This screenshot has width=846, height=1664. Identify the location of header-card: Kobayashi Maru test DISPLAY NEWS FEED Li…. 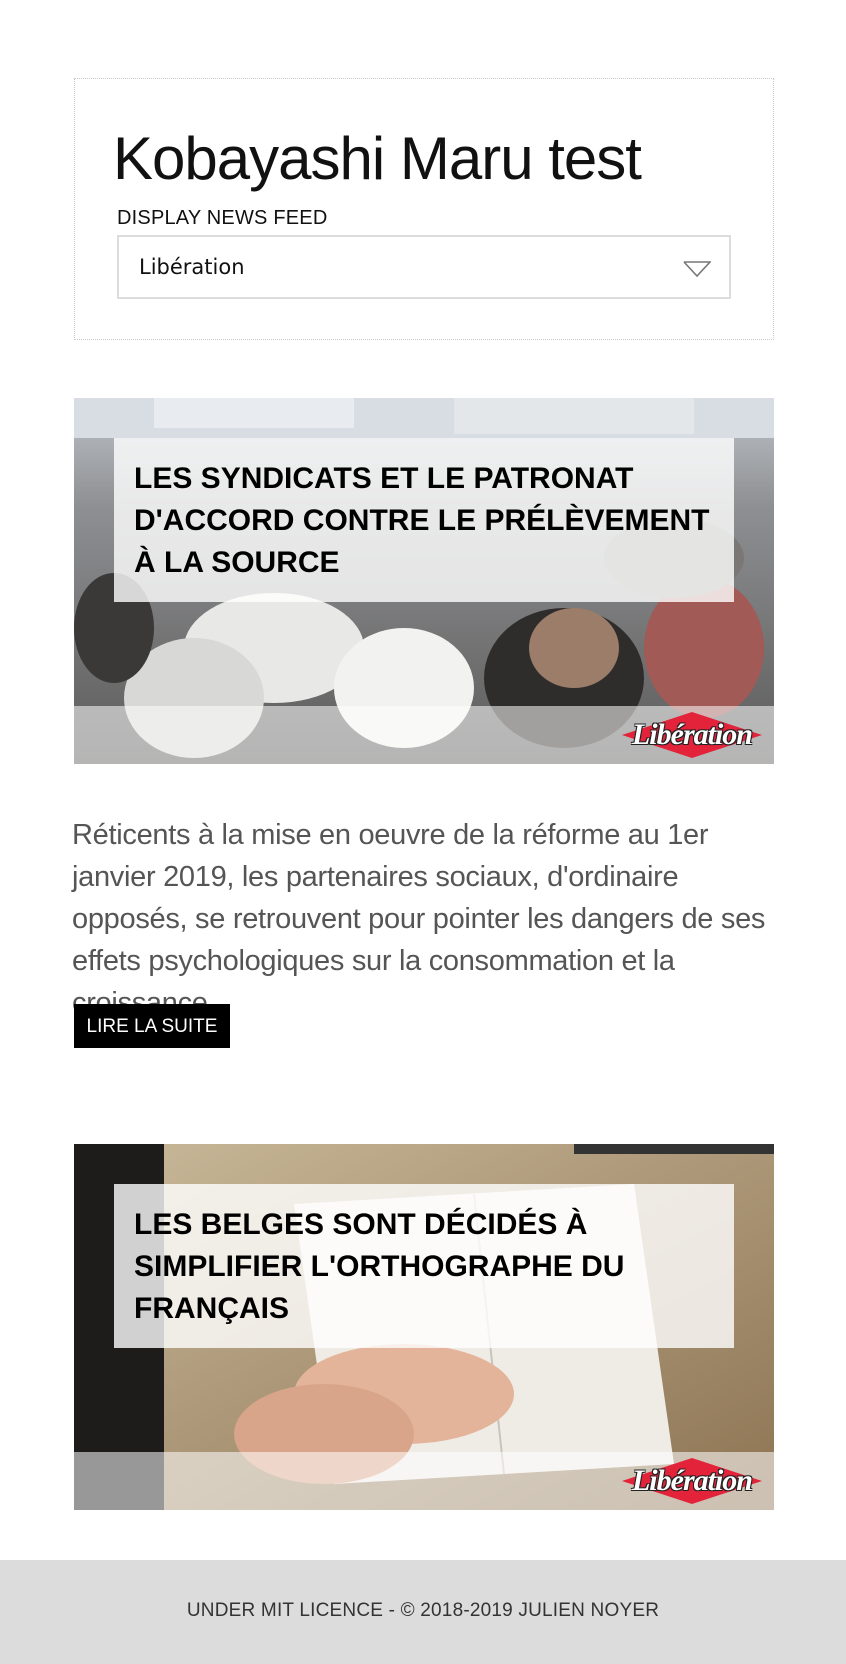
(424, 209).